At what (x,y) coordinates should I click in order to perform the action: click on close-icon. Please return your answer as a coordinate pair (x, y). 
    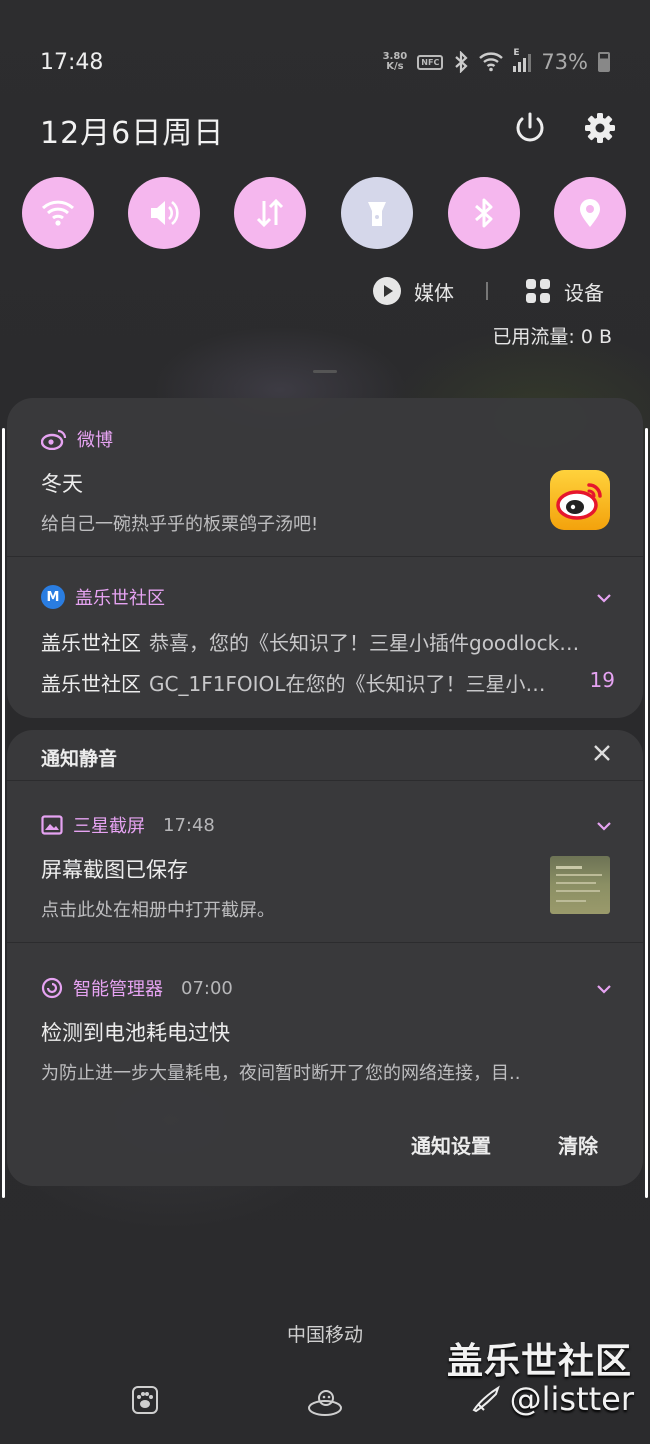
    Looking at the image, I should click on (602, 753).